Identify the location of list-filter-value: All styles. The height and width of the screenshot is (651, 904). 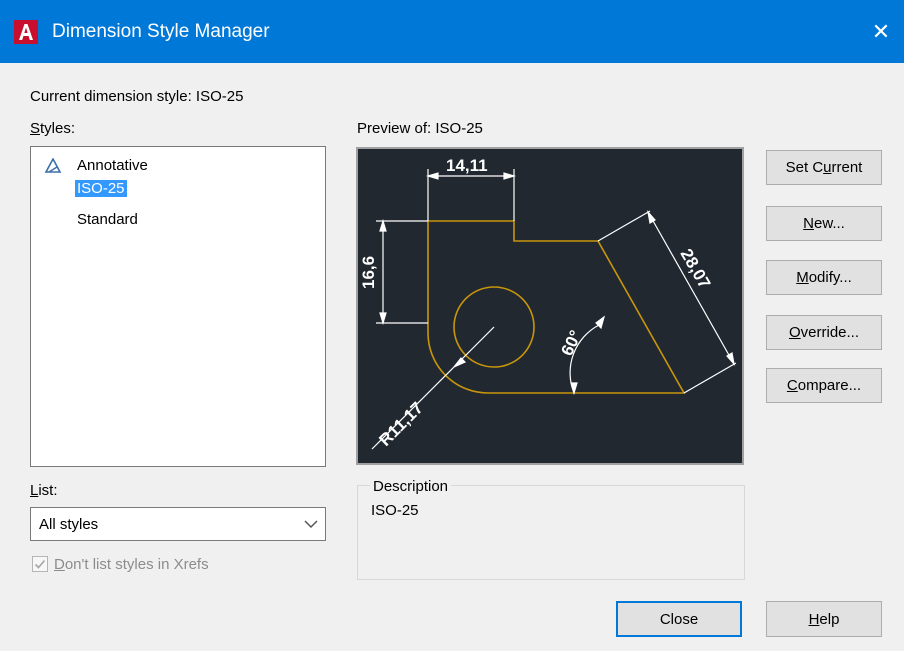
(69, 524).